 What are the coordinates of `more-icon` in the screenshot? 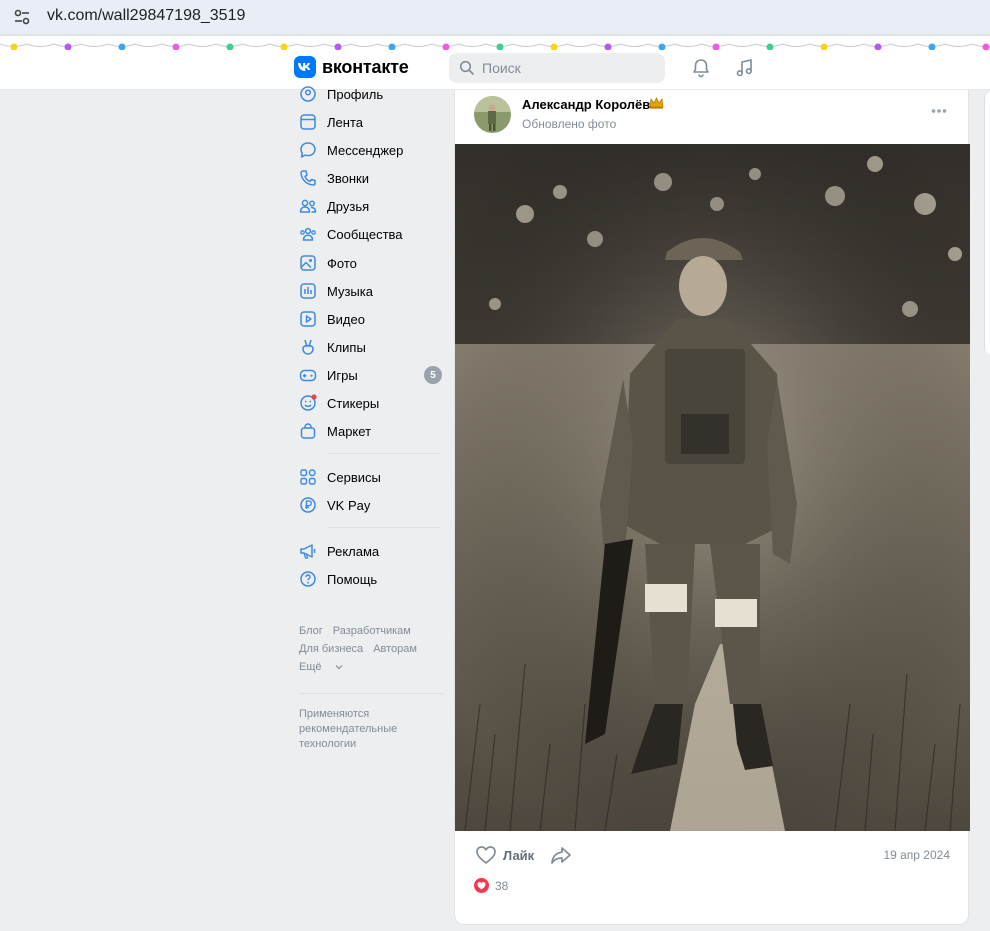 It's located at (939, 111).